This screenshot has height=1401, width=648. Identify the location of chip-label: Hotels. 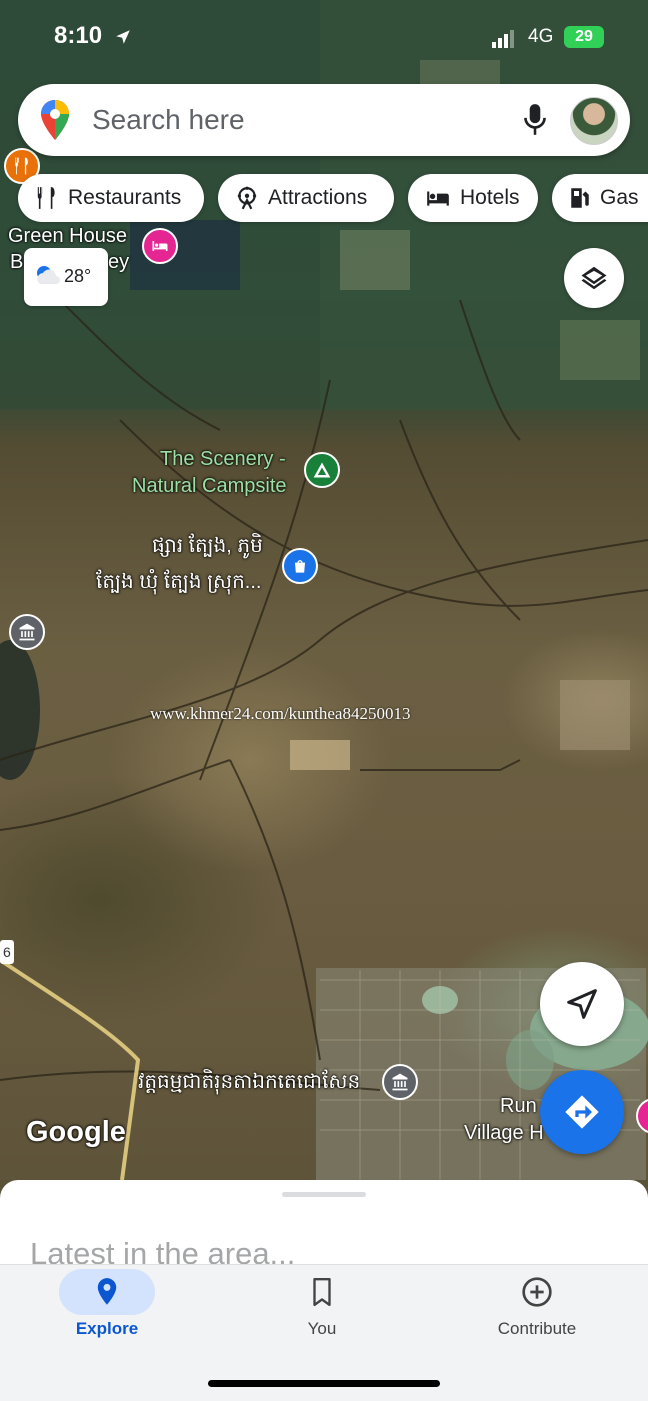
(490, 197).